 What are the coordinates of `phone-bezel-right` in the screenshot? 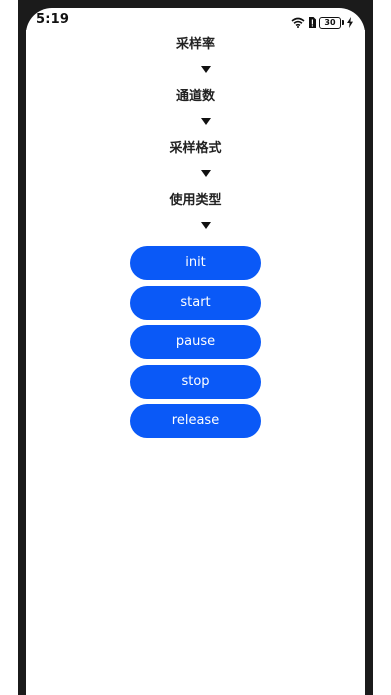 It's located at (369, 358).